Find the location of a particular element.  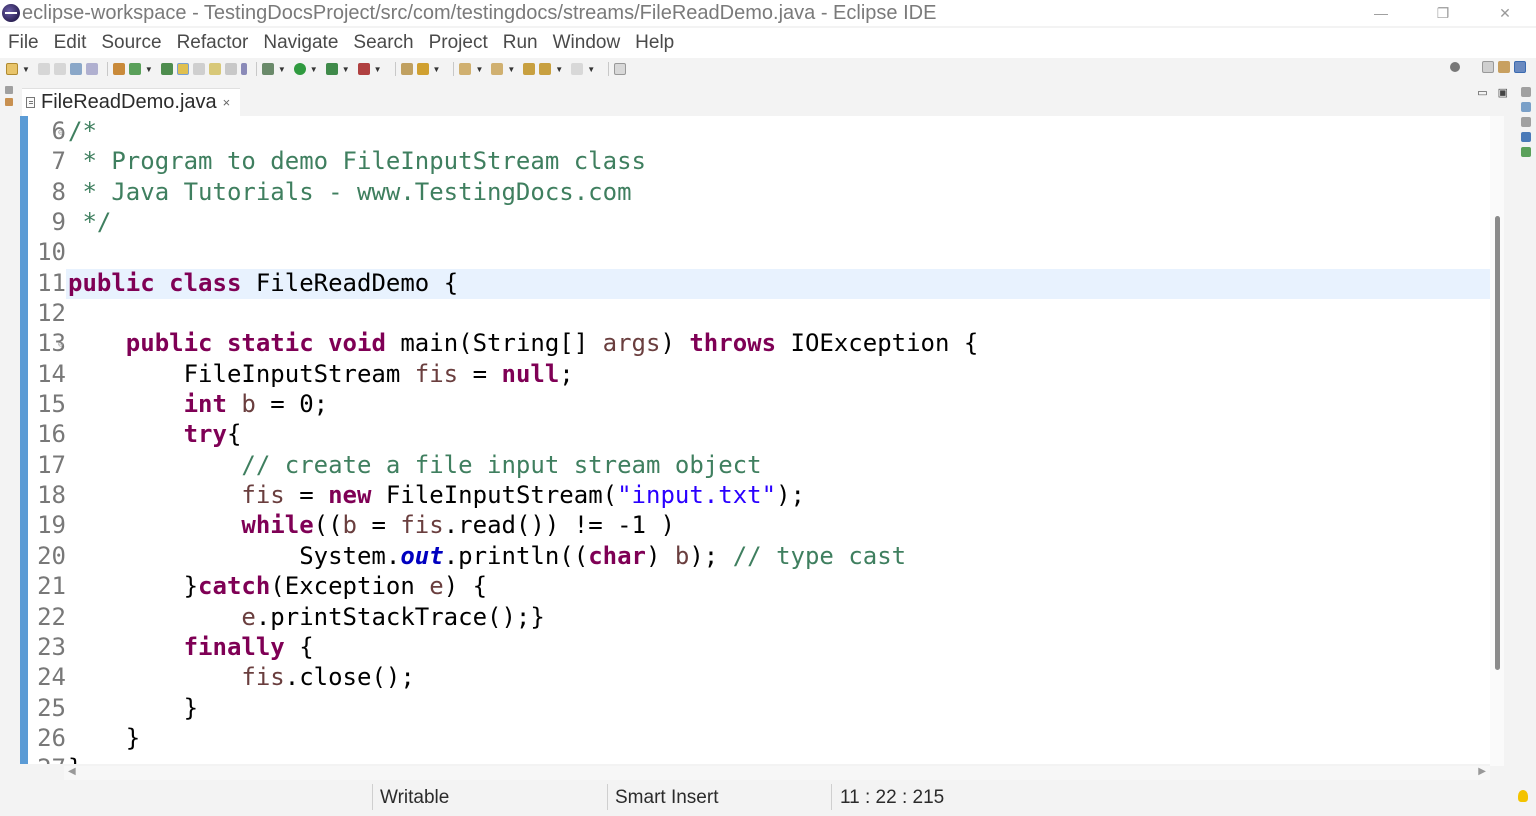

menu-navigate: Navigate is located at coordinates (300, 43).